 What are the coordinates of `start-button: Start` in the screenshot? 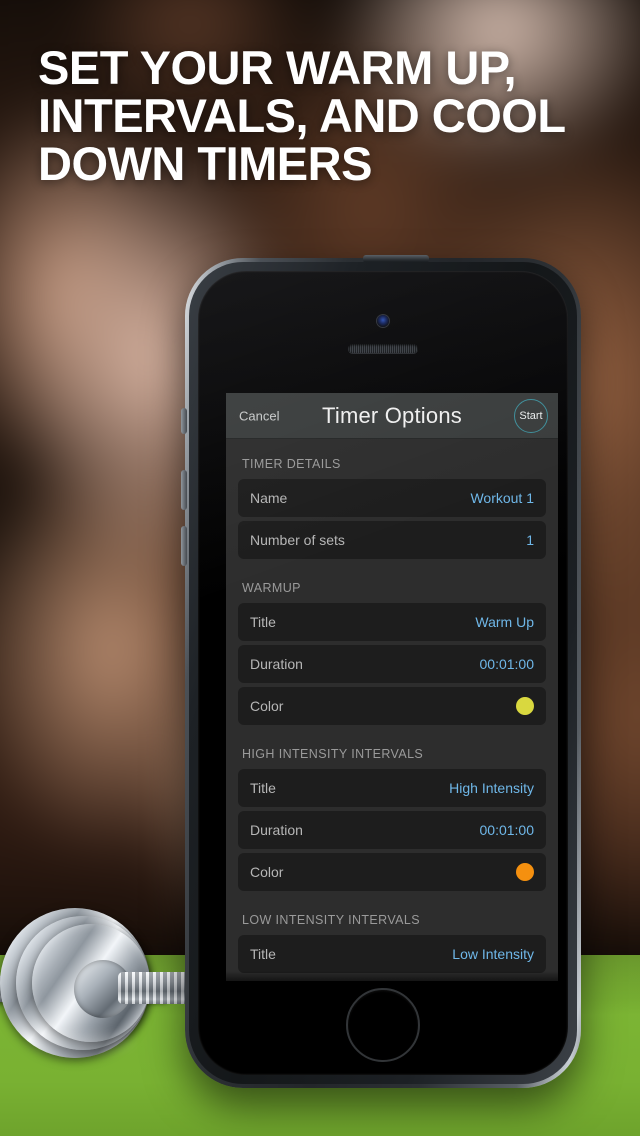 It's located at (531, 415).